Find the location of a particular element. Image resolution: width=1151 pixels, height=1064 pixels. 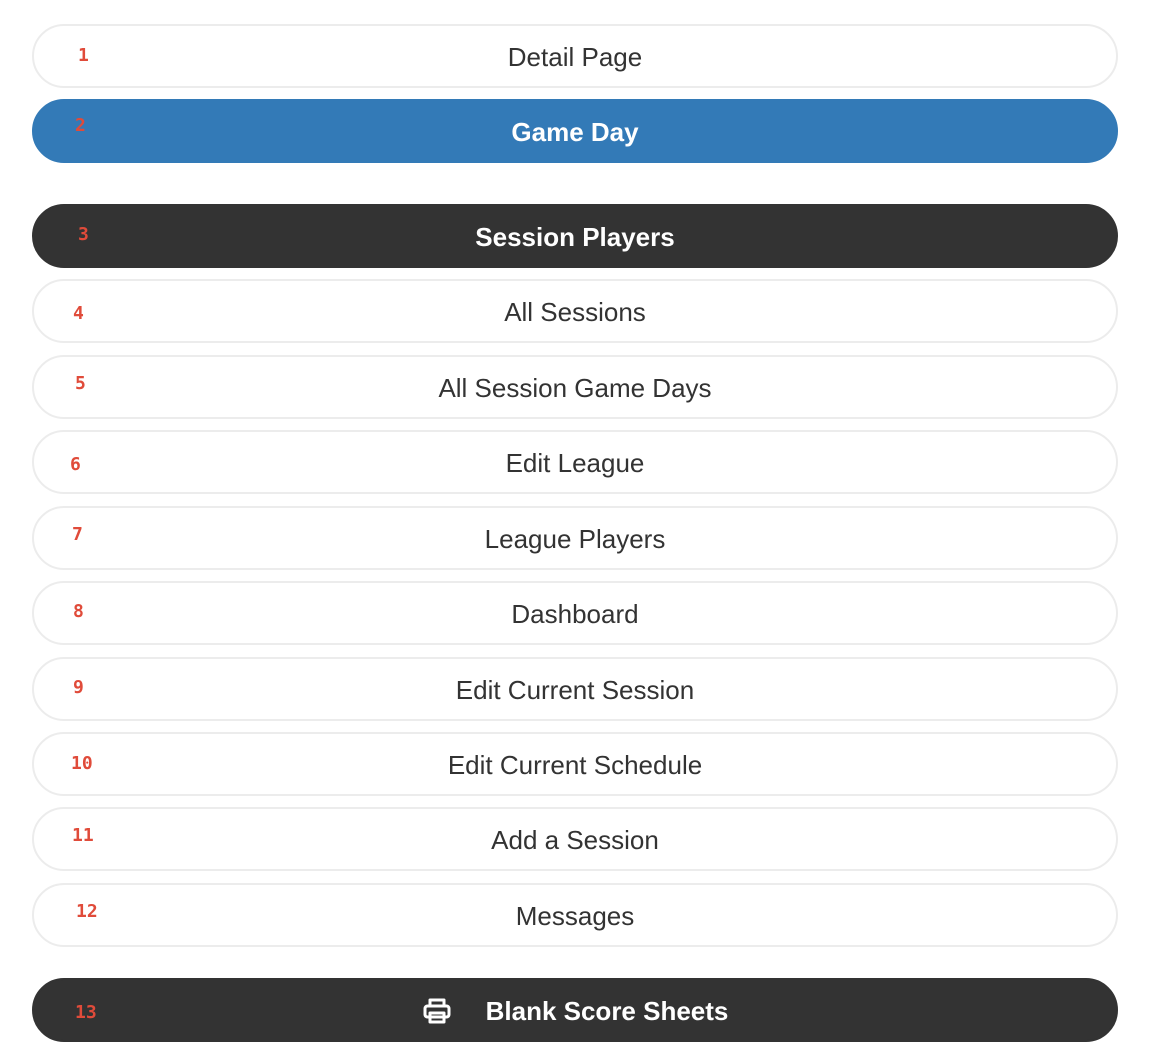

marker-1: 1 is located at coordinates (83, 55).